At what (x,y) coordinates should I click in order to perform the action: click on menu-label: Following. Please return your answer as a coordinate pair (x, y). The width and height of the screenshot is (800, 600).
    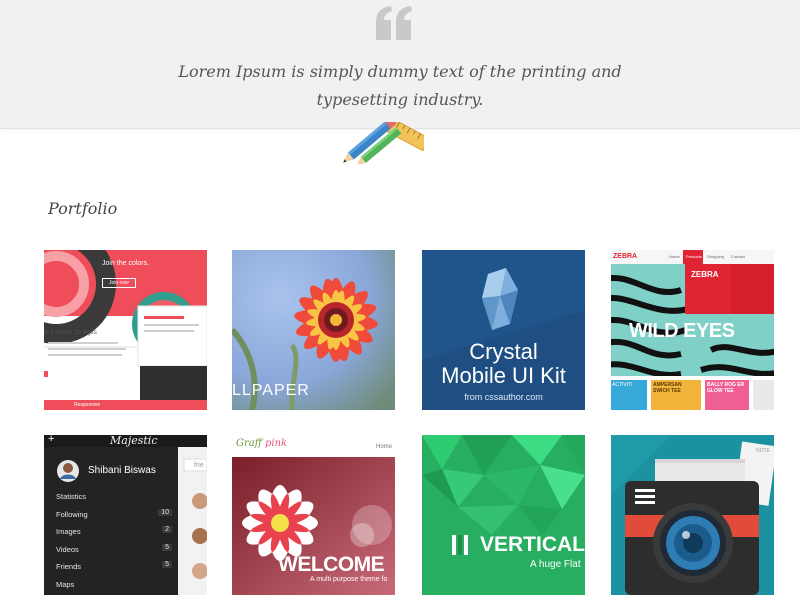
    Looking at the image, I should click on (72, 514).